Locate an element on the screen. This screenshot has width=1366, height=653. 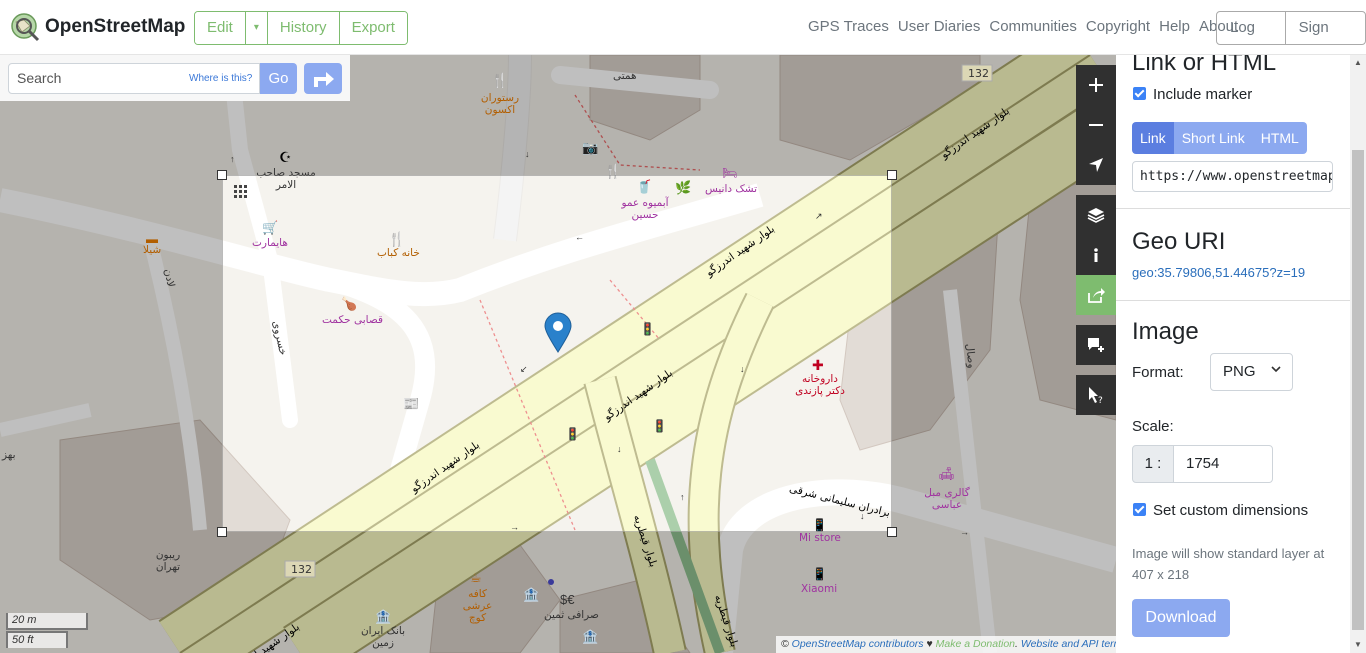
query-features-button: ? is located at coordinates (1096, 395).